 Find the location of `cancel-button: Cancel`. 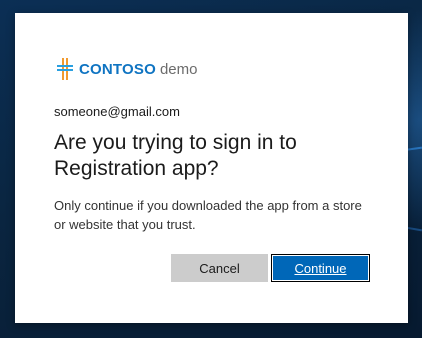

cancel-button: Cancel is located at coordinates (219, 268).